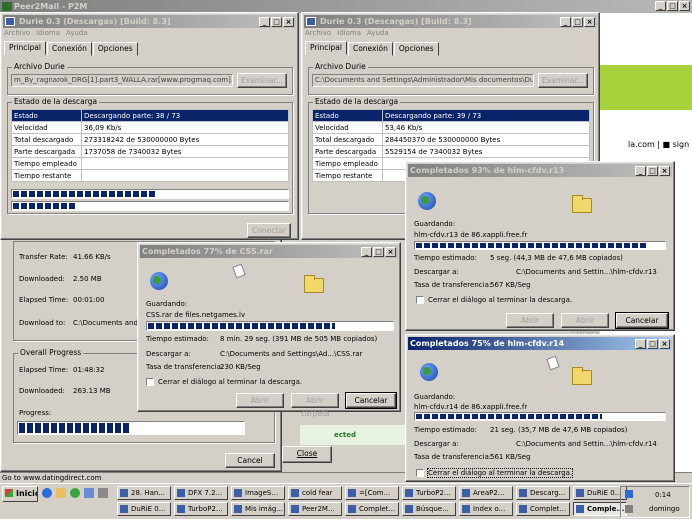  What do you see at coordinates (629, 494) in the screenshot?
I see `network-icon` at bounding box center [629, 494].